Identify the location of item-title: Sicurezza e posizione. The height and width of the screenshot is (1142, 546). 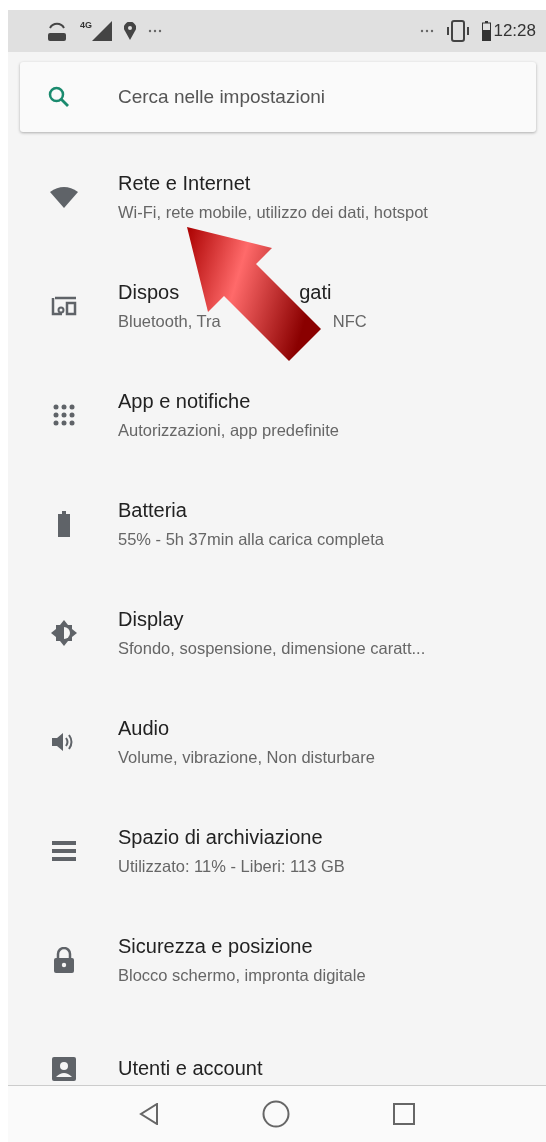
(215, 946).